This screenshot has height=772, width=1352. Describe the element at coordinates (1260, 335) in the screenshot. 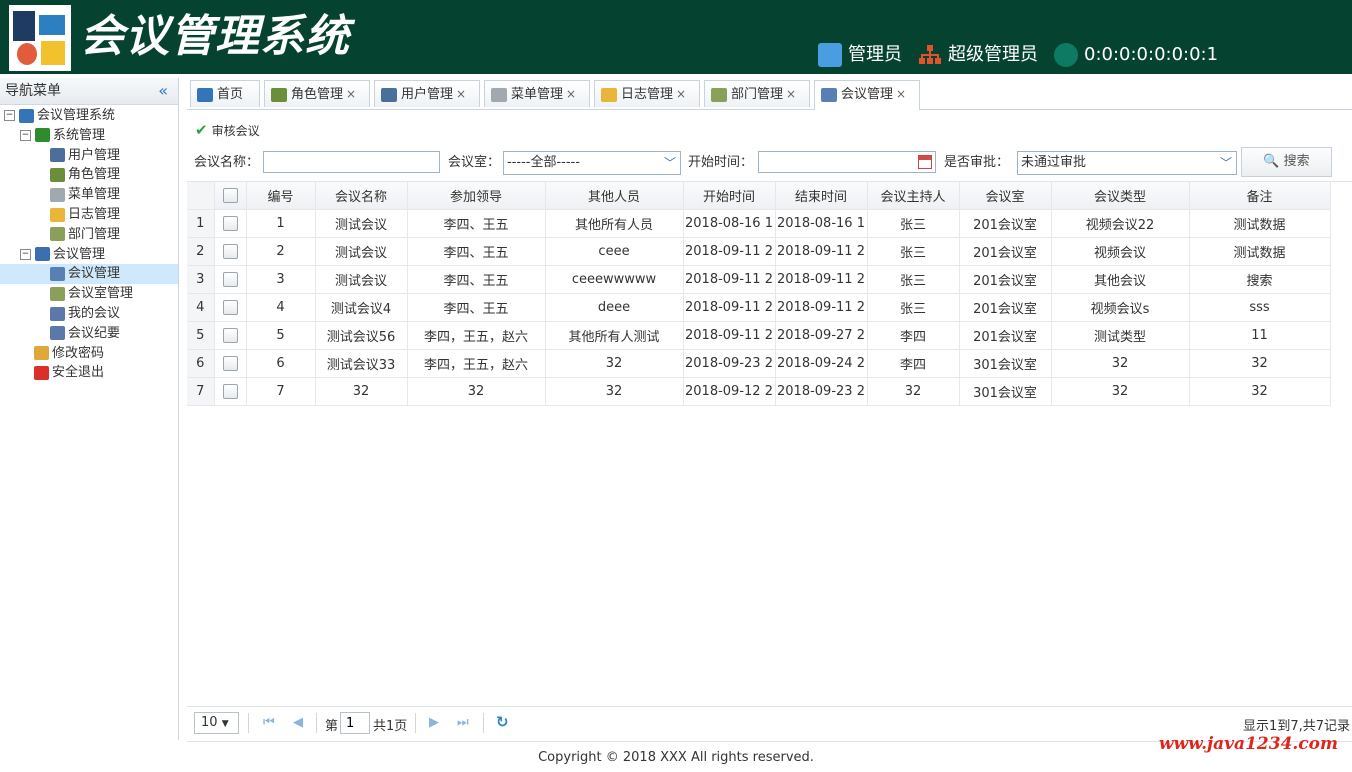

I see `table-cell: 11` at that location.